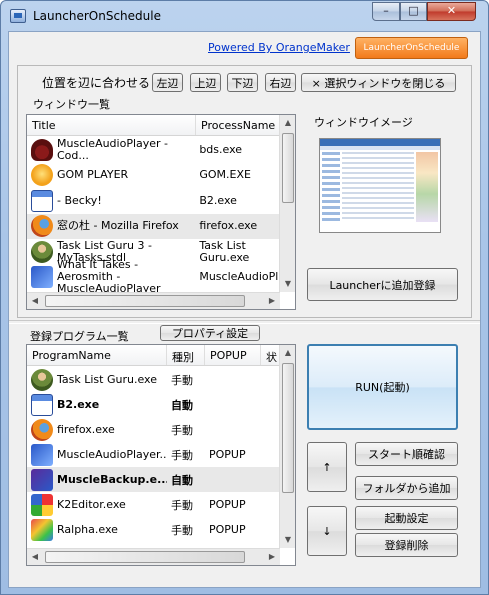 The width and height of the screenshot is (489, 595). Describe the element at coordinates (97, 379) in the screenshot. I see `program-name-cell: Task List Guru.exe` at that location.